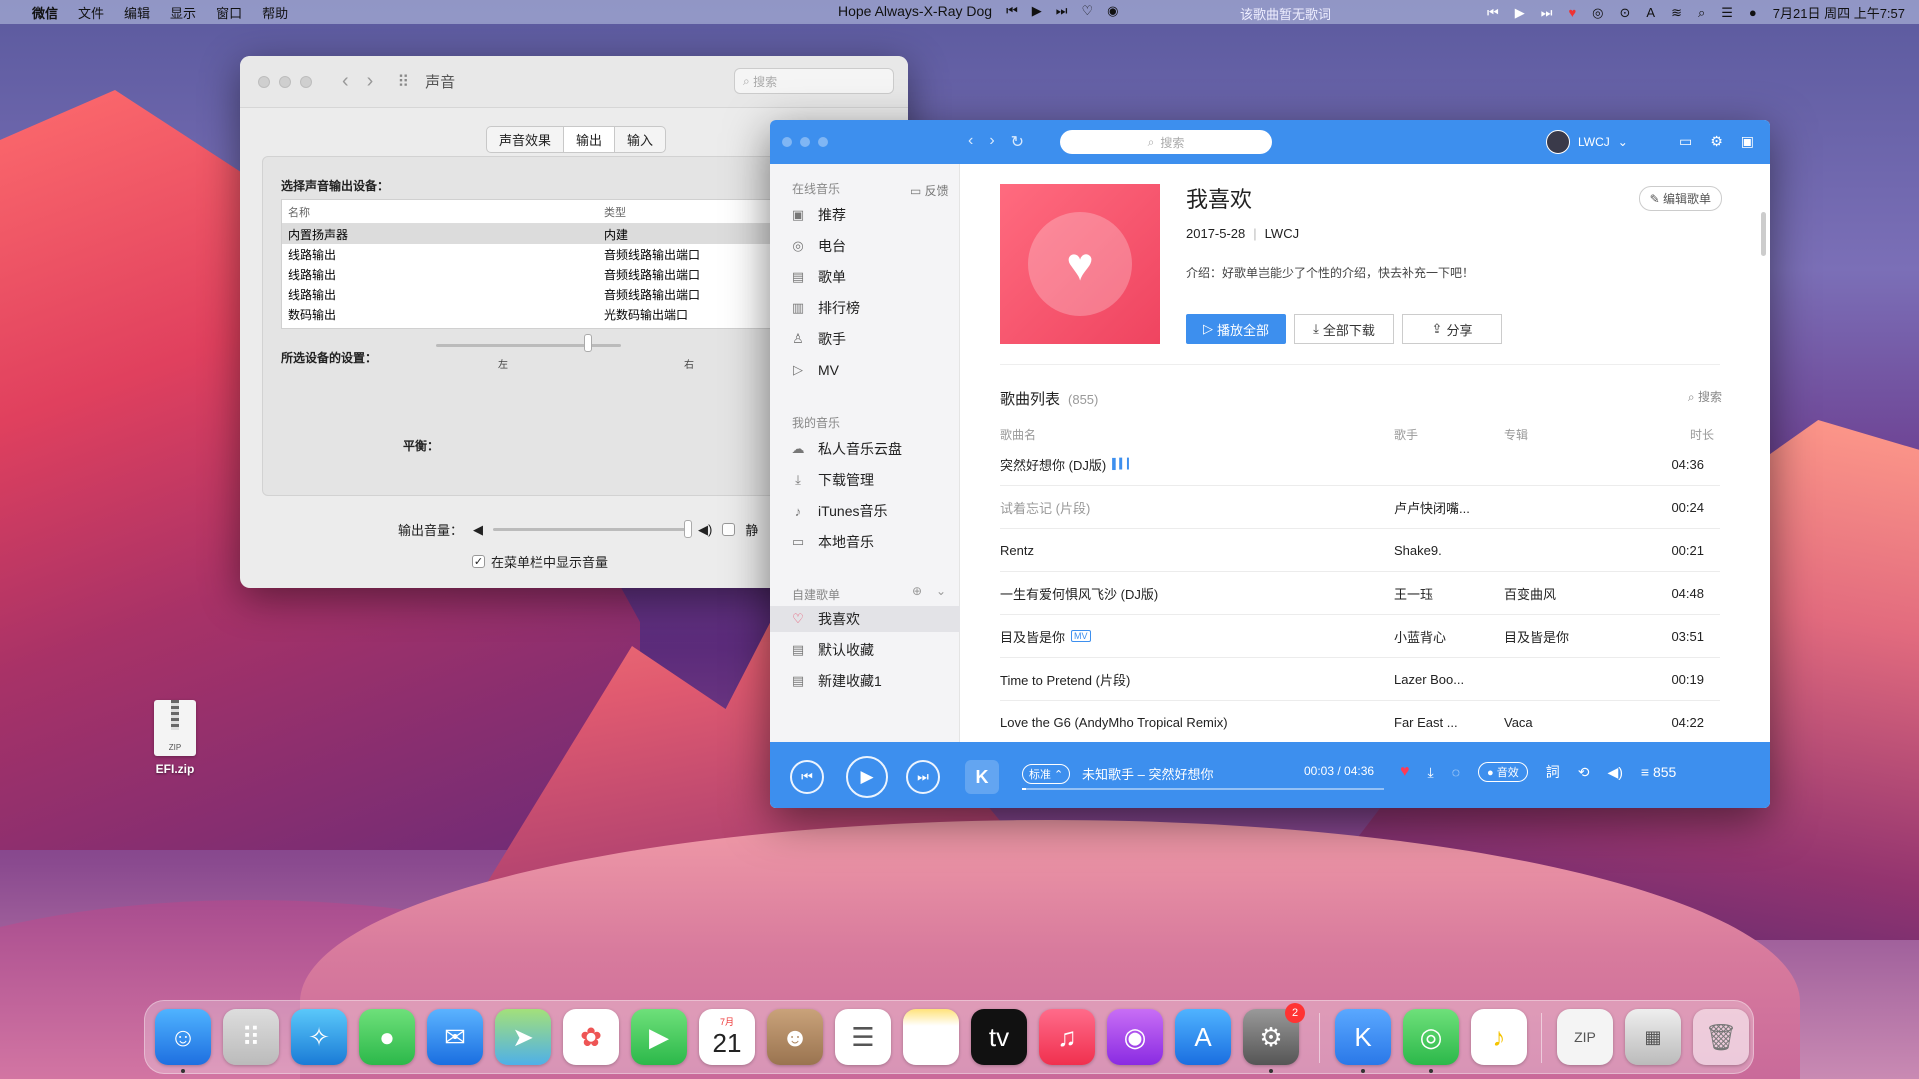 This screenshot has height=1079, width=1919. What do you see at coordinates (929, 190) in the screenshot?
I see `feedback-link: ▭ 反馈` at bounding box center [929, 190].